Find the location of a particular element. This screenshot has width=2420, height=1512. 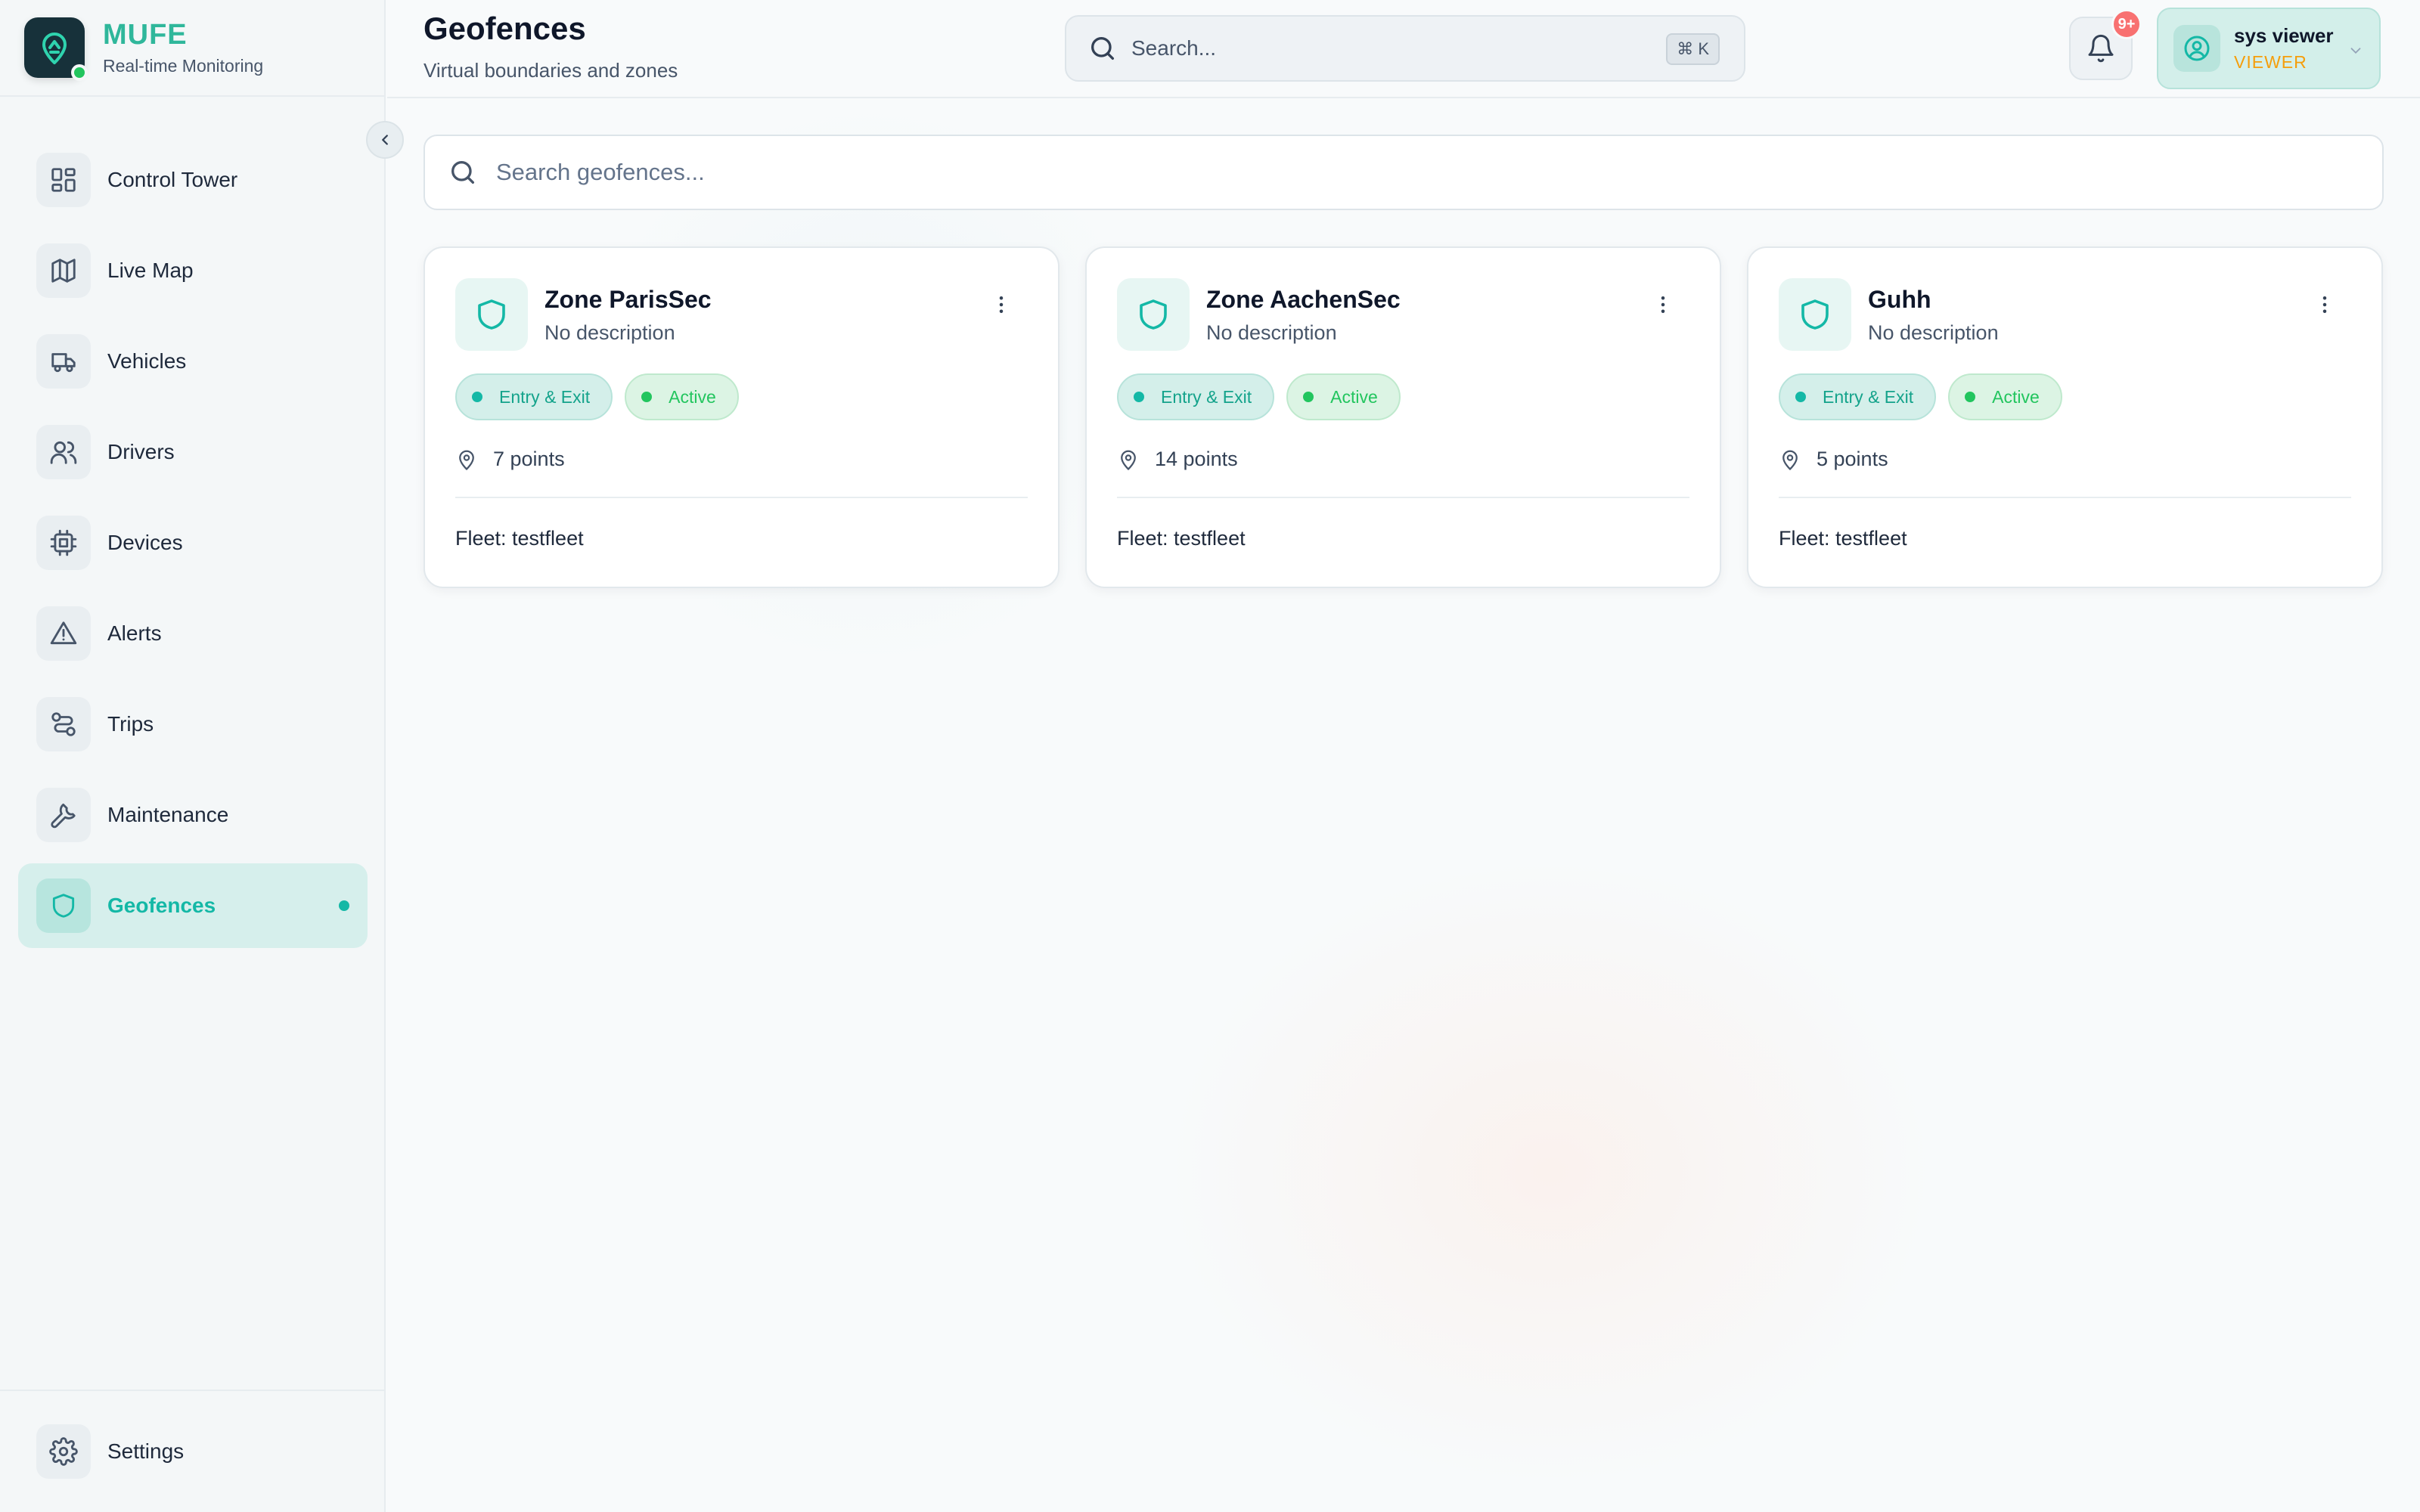

warning-icon is located at coordinates (64, 633).